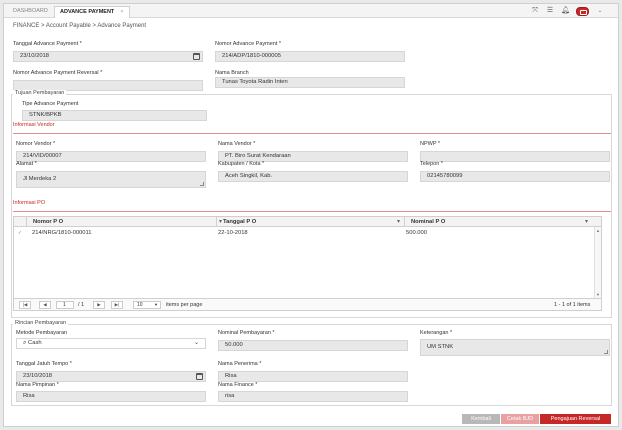 The width and height of the screenshot is (622, 430). I want to click on pager-page-input: 1, so click(65, 305).